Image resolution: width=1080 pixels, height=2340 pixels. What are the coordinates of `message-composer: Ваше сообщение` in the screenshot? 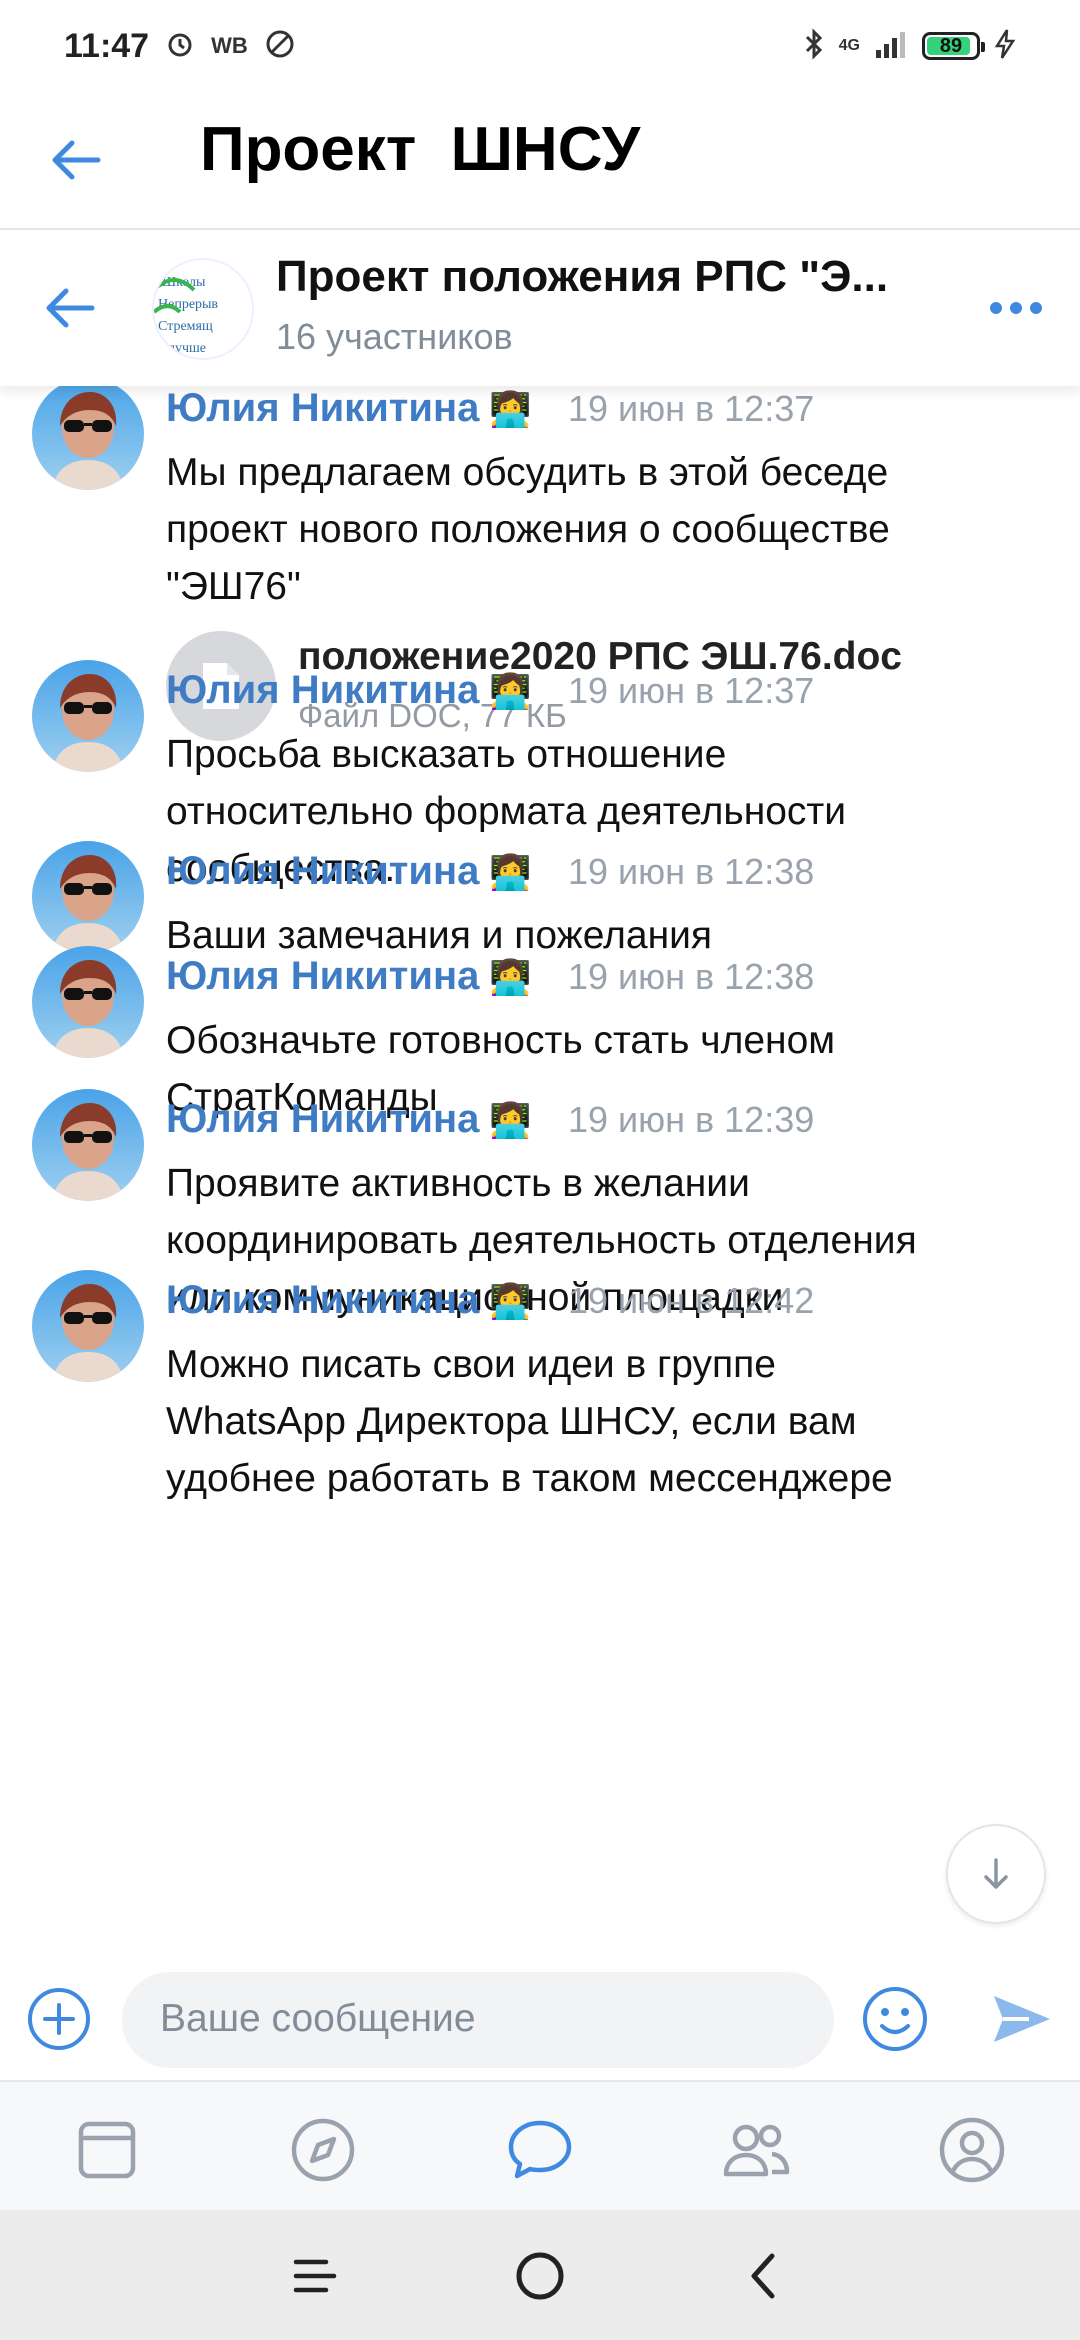 It's located at (540, 2018).